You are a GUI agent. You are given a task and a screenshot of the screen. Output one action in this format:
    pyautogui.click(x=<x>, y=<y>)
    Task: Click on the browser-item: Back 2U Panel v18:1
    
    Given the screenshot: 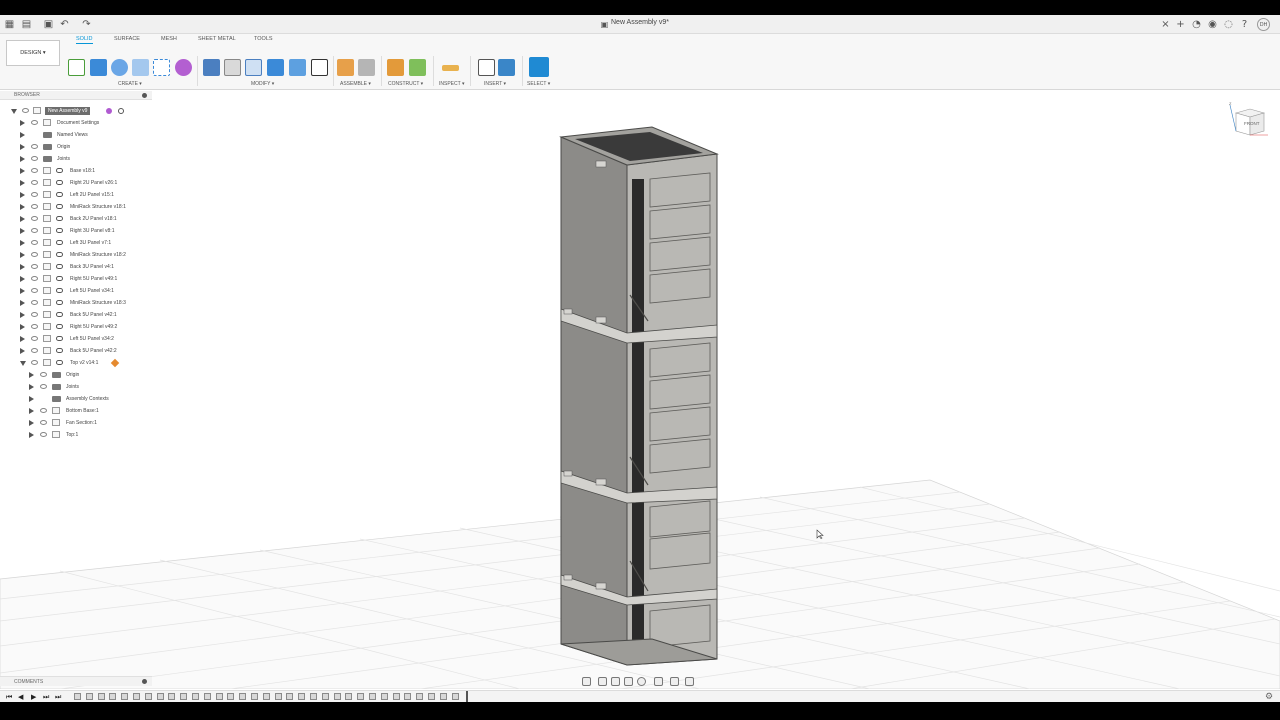 What is the action you would take?
    pyautogui.click(x=75, y=219)
    